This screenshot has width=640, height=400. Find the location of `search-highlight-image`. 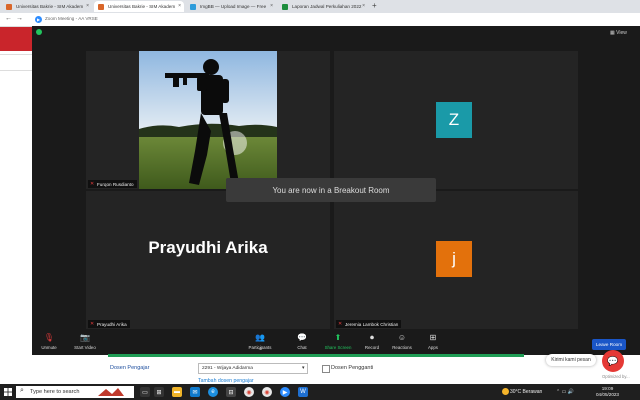

search-highlight-image is located at coordinates (111, 392).